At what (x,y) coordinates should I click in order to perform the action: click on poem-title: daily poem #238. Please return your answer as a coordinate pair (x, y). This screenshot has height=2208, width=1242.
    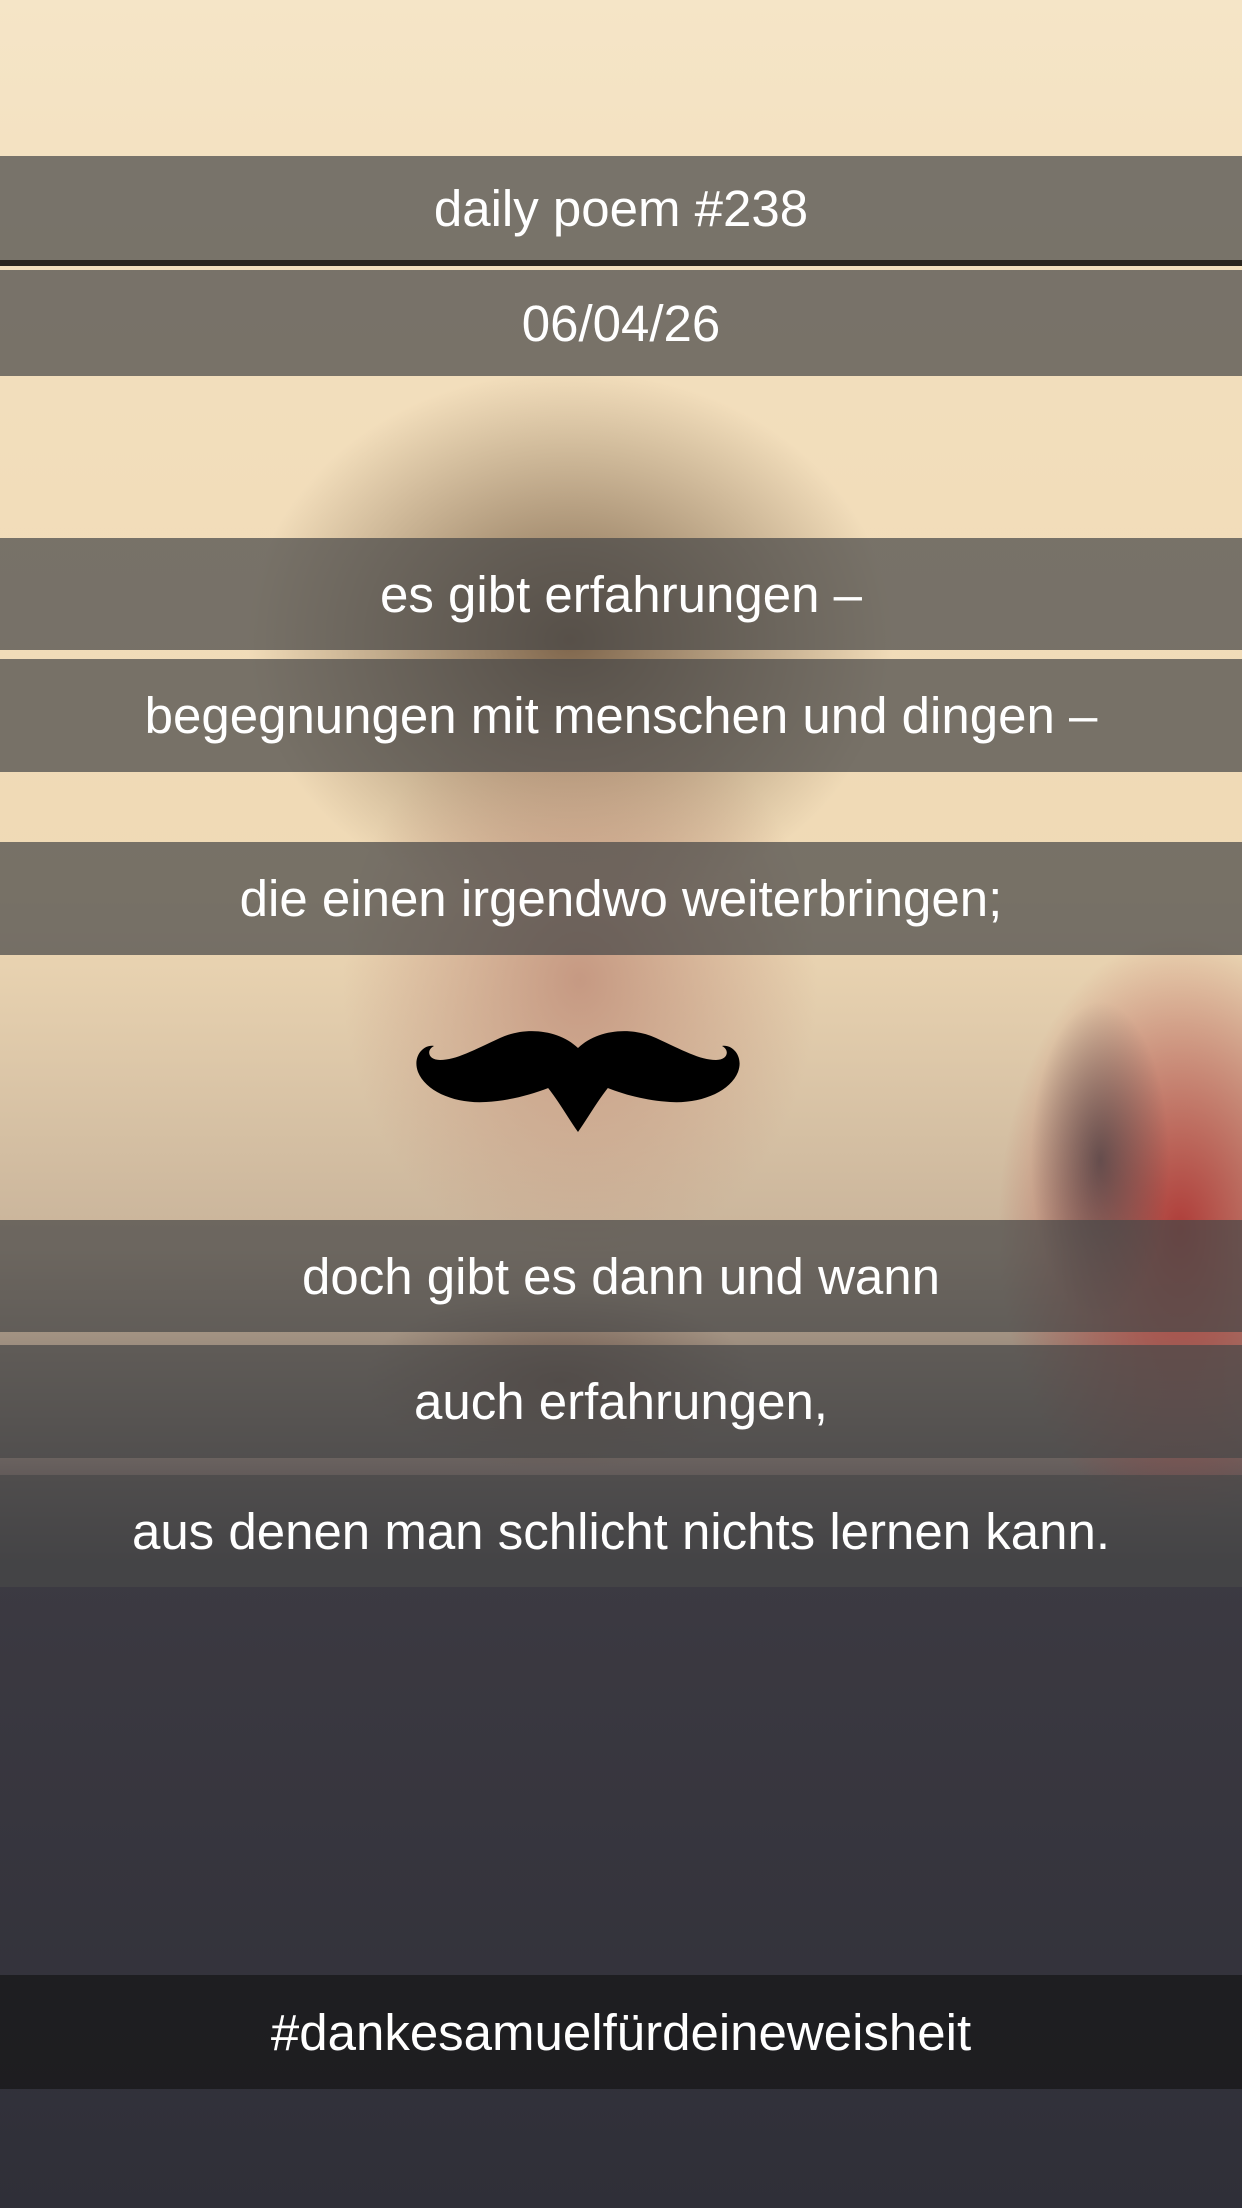
    Looking at the image, I should click on (621, 208).